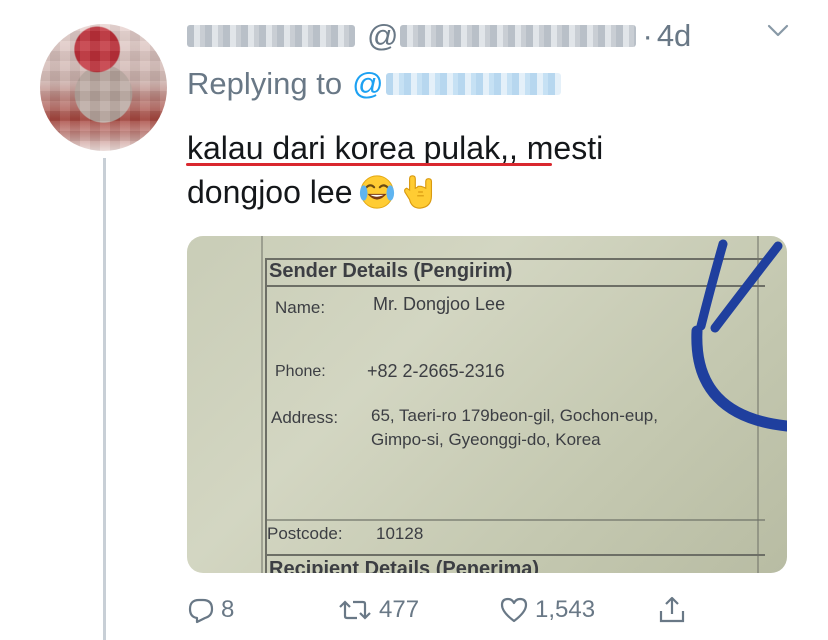 The height and width of the screenshot is (640, 828). I want to click on photo-address-line-2: Gimpo-si, Gyeonggi-do, Korea, so click(486, 439).